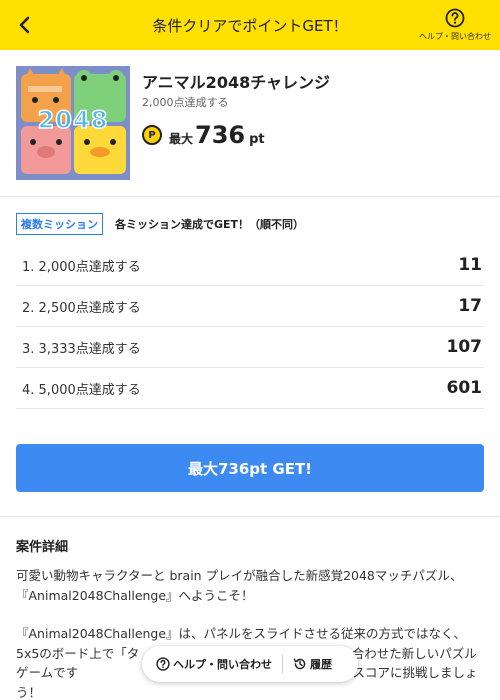 The height and width of the screenshot is (700, 500). What do you see at coordinates (250, 265) in the screenshot?
I see `mission-item: 1. 2,000点達成する 11` at bounding box center [250, 265].